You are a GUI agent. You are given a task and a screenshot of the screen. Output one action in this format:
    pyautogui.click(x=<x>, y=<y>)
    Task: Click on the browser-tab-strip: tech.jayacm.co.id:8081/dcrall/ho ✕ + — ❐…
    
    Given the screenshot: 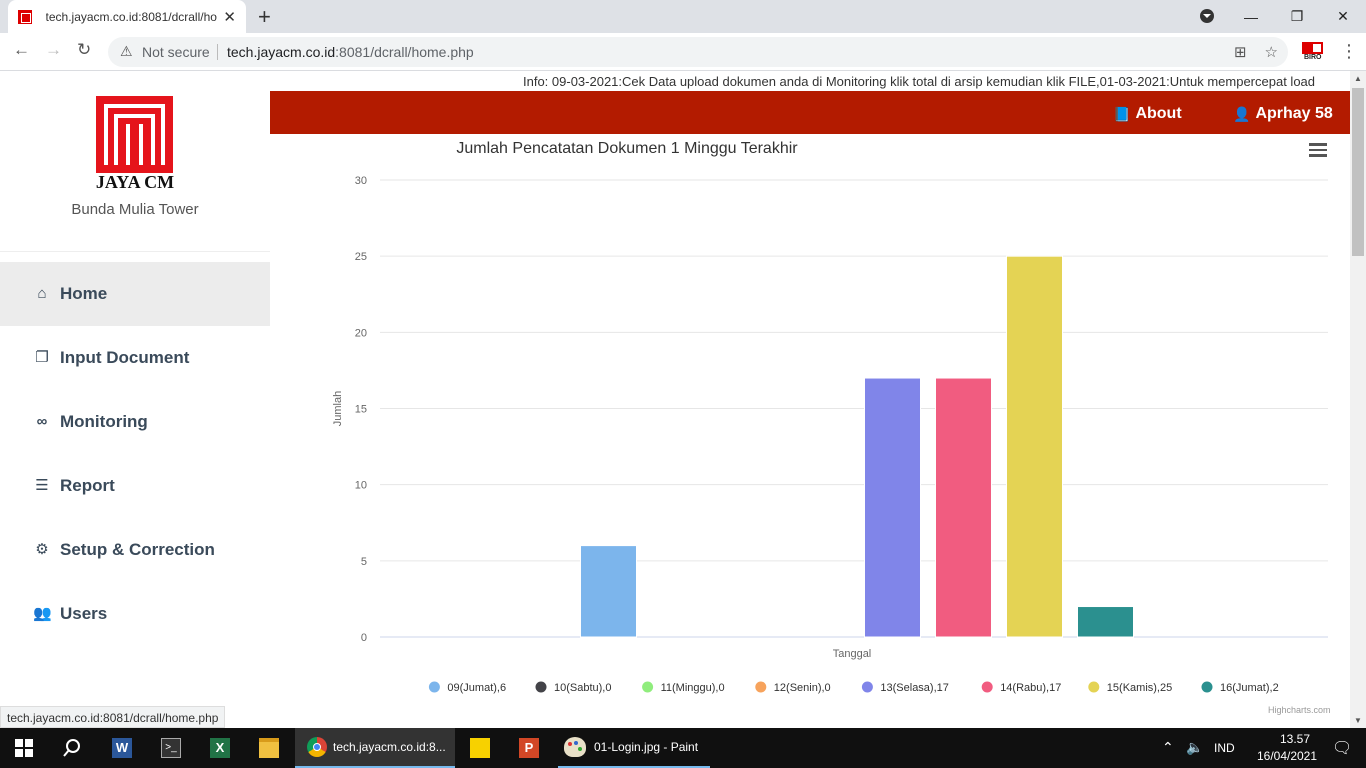 What is the action you would take?
    pyautogui.click(x=683, y=16)
    